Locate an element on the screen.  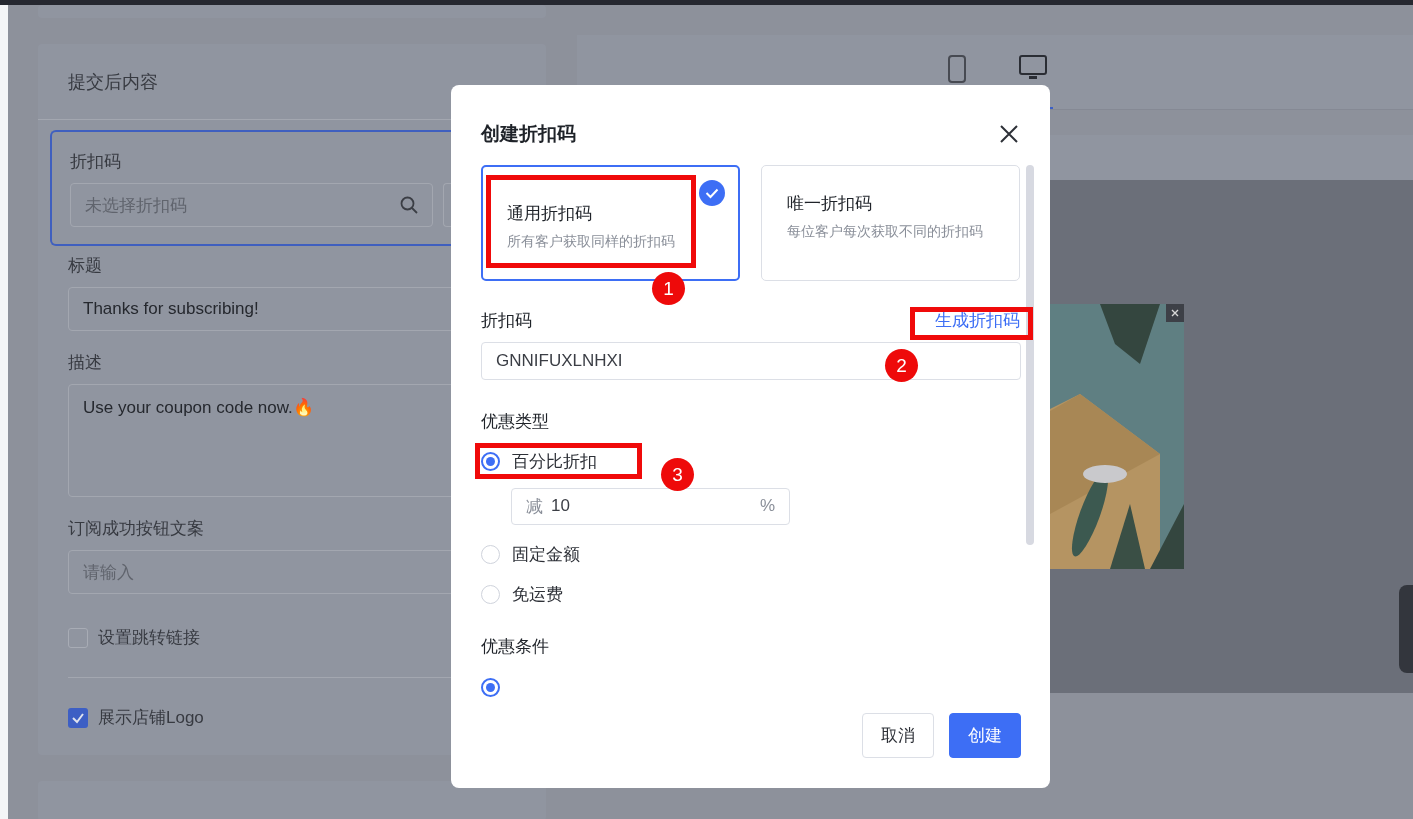
field-label: 优惠类型 is located at coordinates (515, 421).